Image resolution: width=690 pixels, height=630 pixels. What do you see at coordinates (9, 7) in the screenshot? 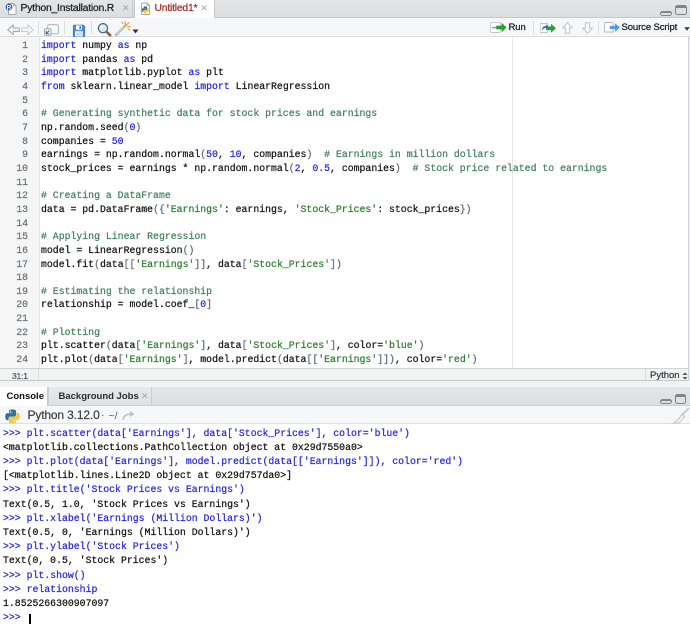
I see `svg-text: R` at bounding box center [9, 7].